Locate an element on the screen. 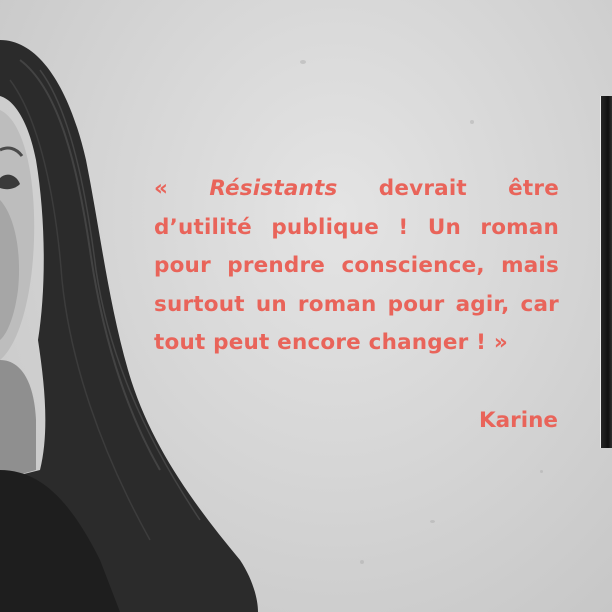  quote-open-mark: « is located at coordinates (182, 188).